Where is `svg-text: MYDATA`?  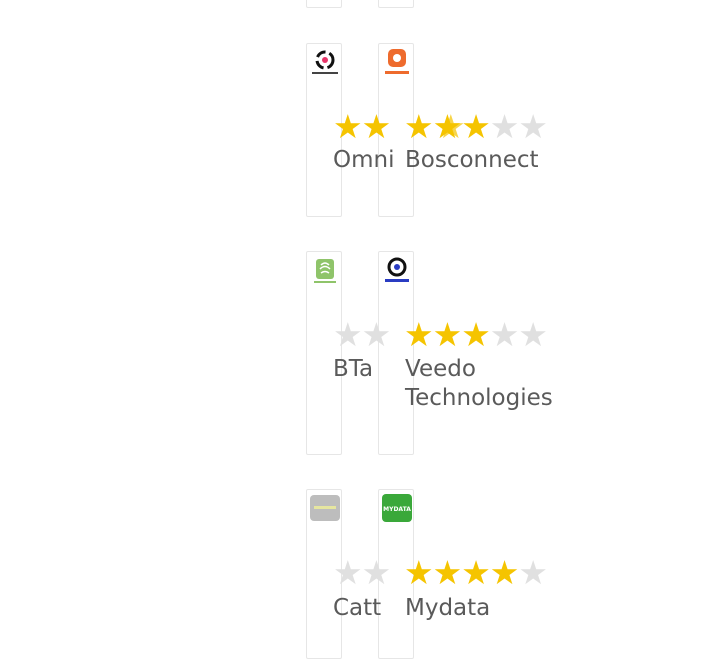 svg-text: MYDATA is located at coordinates (397, 509).